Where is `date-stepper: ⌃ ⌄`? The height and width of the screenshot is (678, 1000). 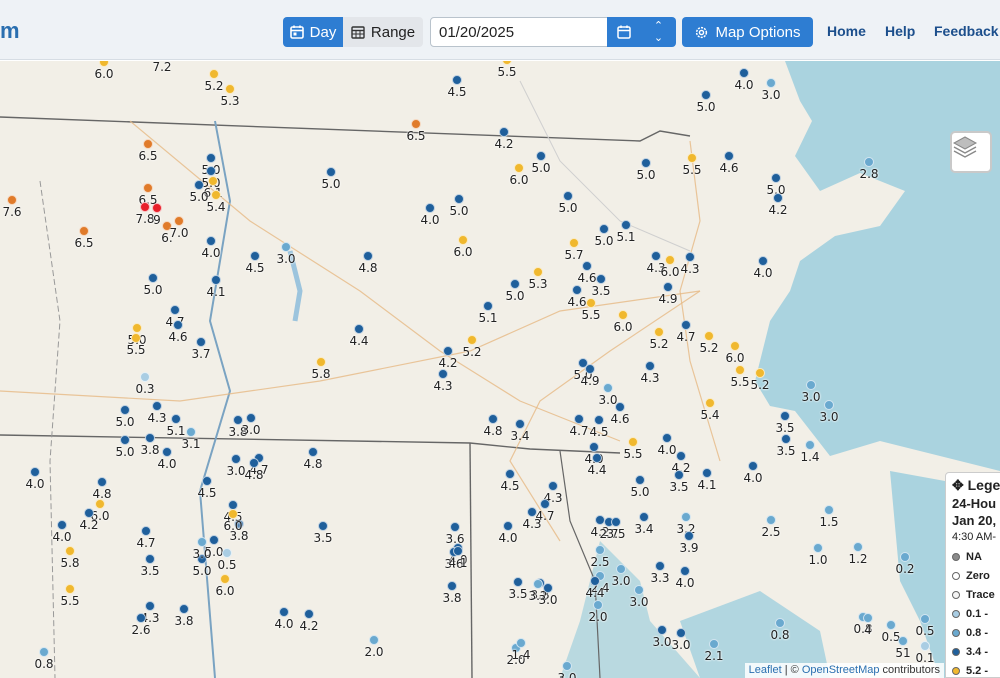
date-stepper: ⌃ ⌄ is located at coordinates (658, 32).